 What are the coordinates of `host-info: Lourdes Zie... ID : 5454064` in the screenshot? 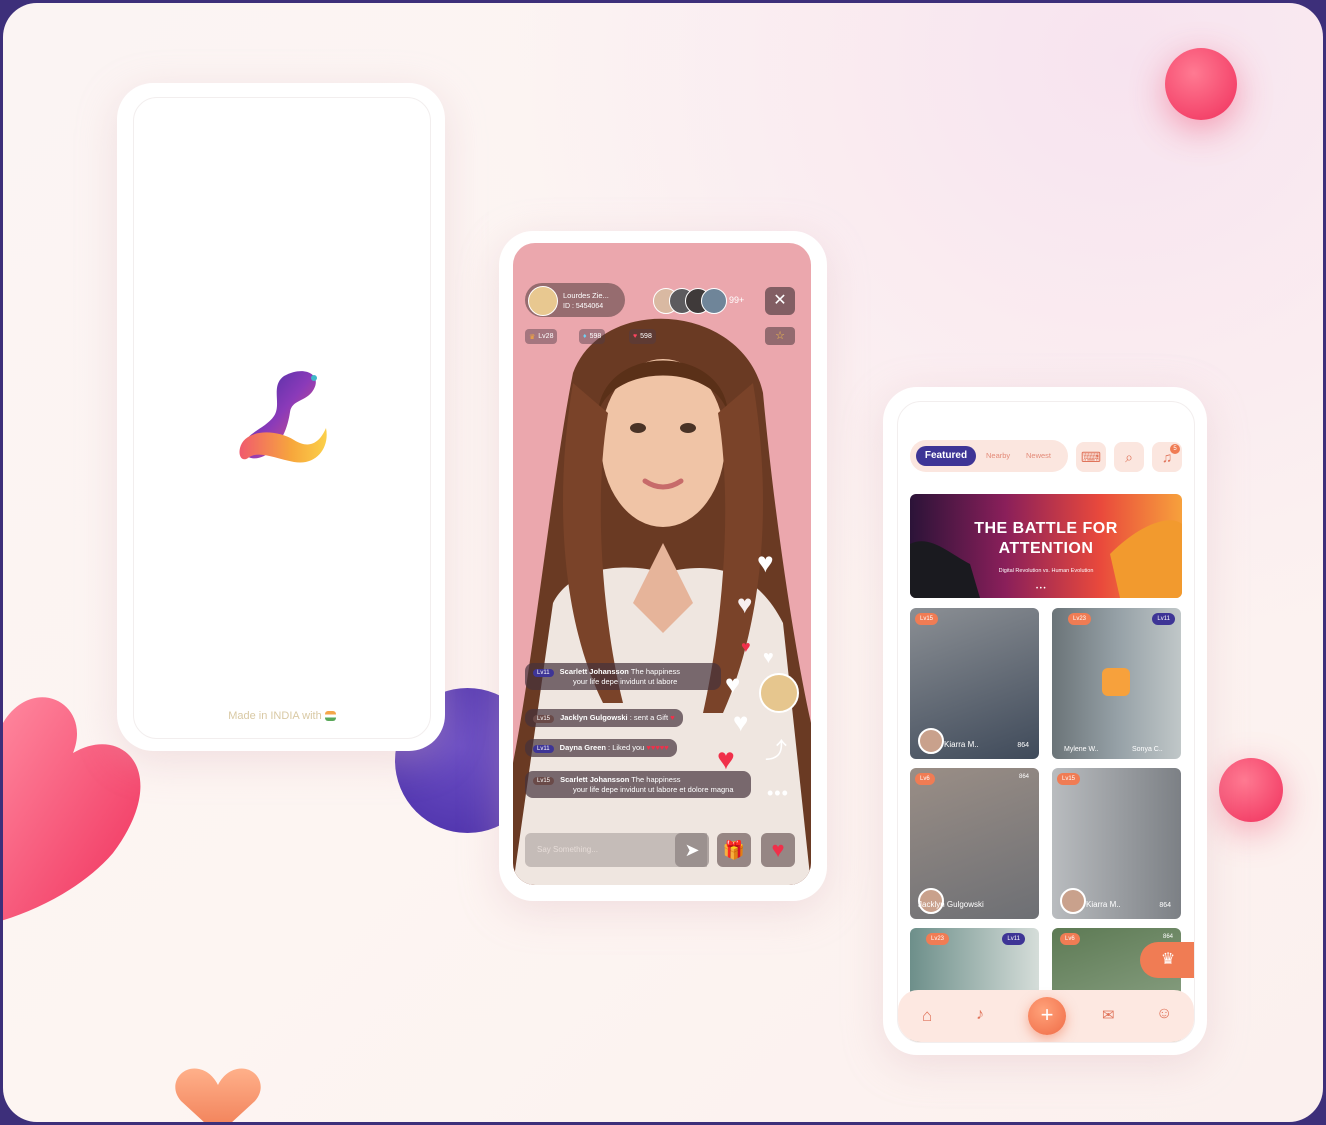 It's located at (575, 300).